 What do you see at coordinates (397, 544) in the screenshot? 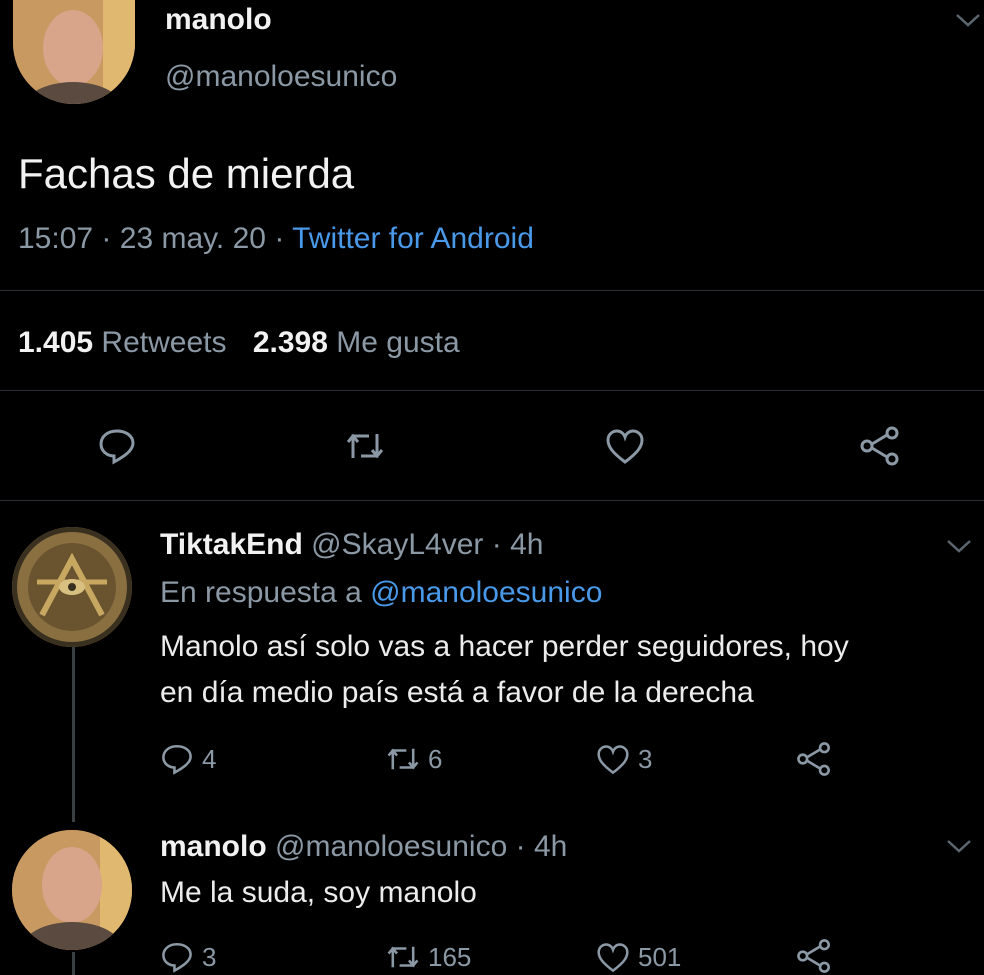
I see `handle: @SkayL4ver` at bounding box center [397, 544].